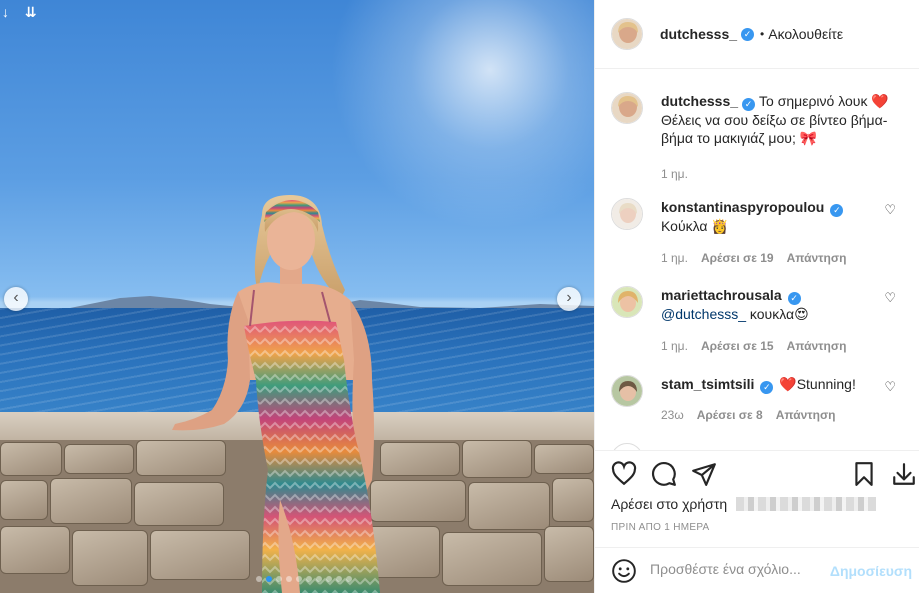 The width and height of the screenshot is (919, 593). I want to click on post-timestamp: ΠΡΙΝ ΑΠΟ 1 ΗΜΕΡΑ, so click(660, 527).